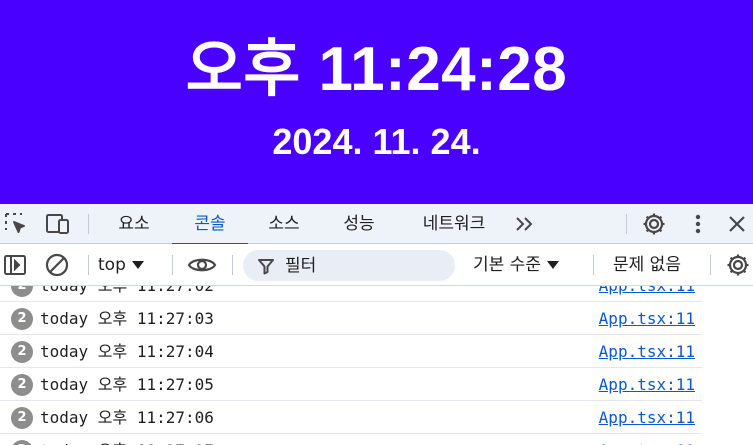  Describe the element at coordinates (127, 384) in the screenshot. I see `message-text: today 오후 11:27:05` at that location.